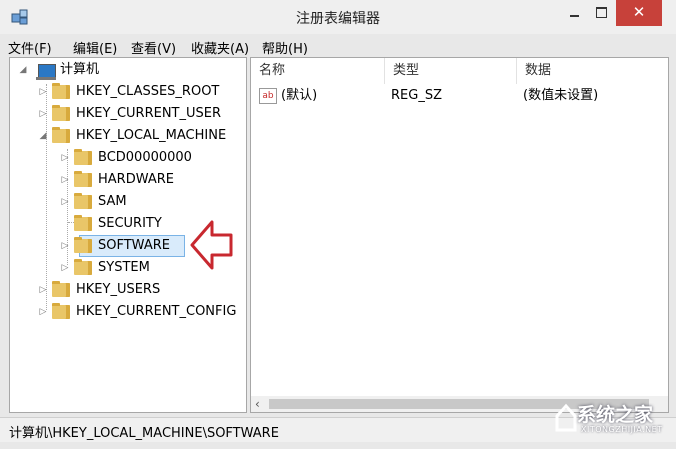 The width and height of the screenshot is (676, 449). Describe the element at coordinates (46, 72) in the screenshot. I see `computer-icon` at that location.